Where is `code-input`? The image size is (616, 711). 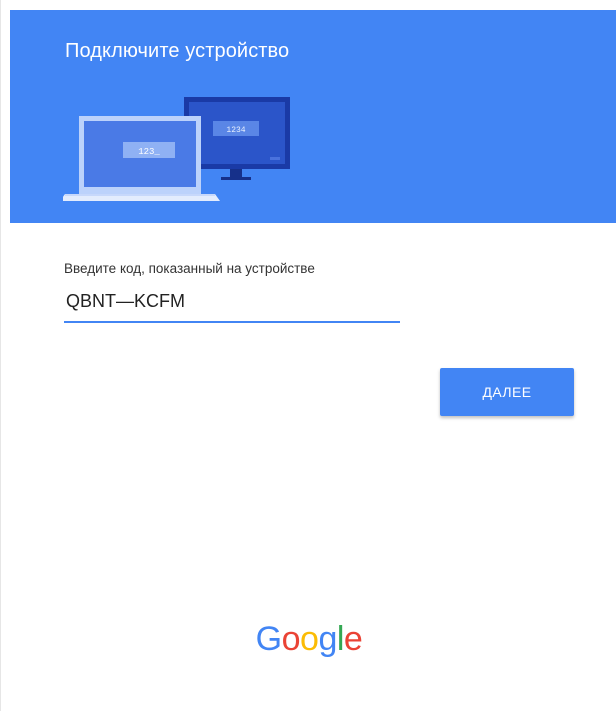 code-input is located at coordinates (232, 307).